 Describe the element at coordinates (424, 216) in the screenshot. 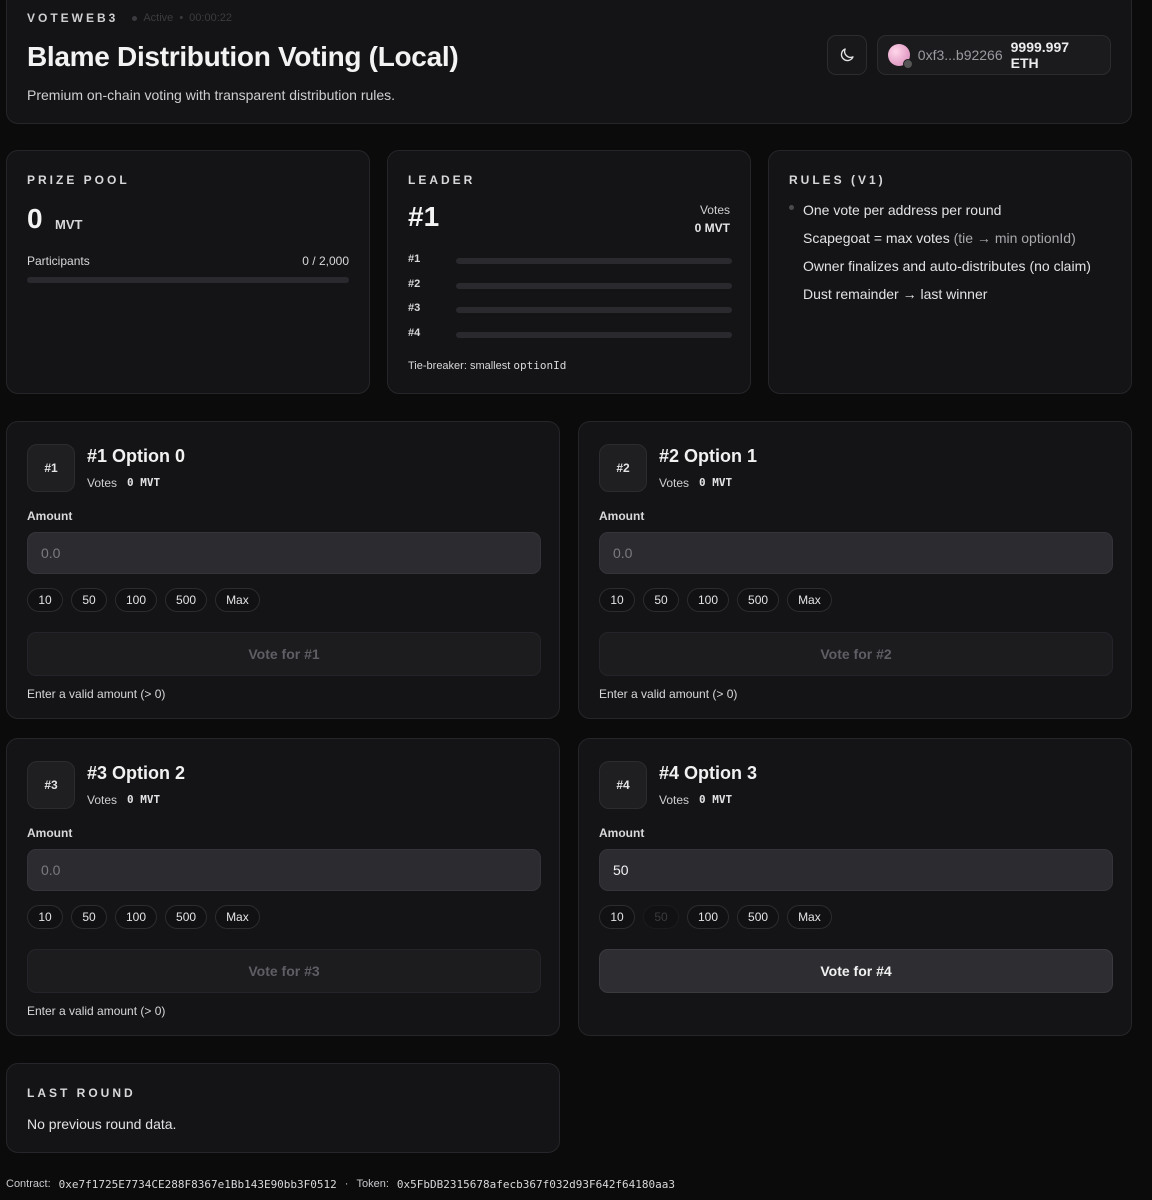

I see `leader-rank: #1` at that location.